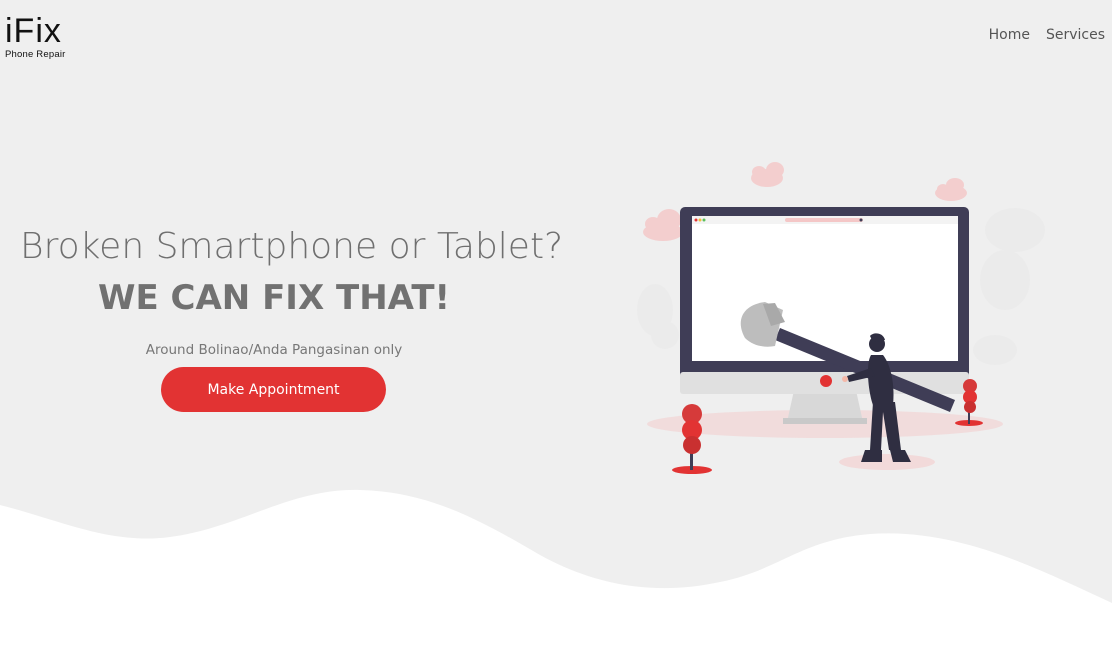 The height and width of the screenshot is (666, 1112). I want to click on red-ball-decoration, so click(826, 381).